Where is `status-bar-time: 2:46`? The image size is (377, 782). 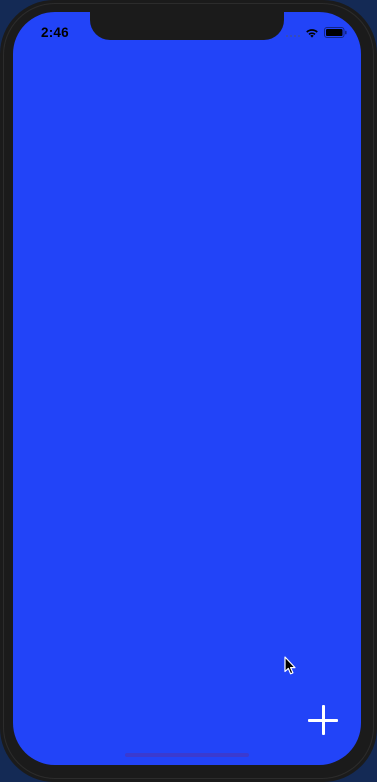
status-bar-time: 2:46 is located at coordinates (55, 32).